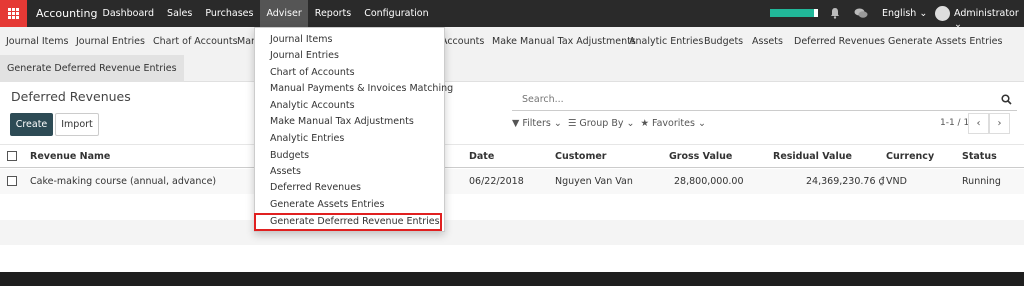 This screenshot has height=286, width=1024. What do you see at coordinates (284, 13) in the screenshot?
I see `menu-adviser: Adviser` at bounding box center [284, 13].